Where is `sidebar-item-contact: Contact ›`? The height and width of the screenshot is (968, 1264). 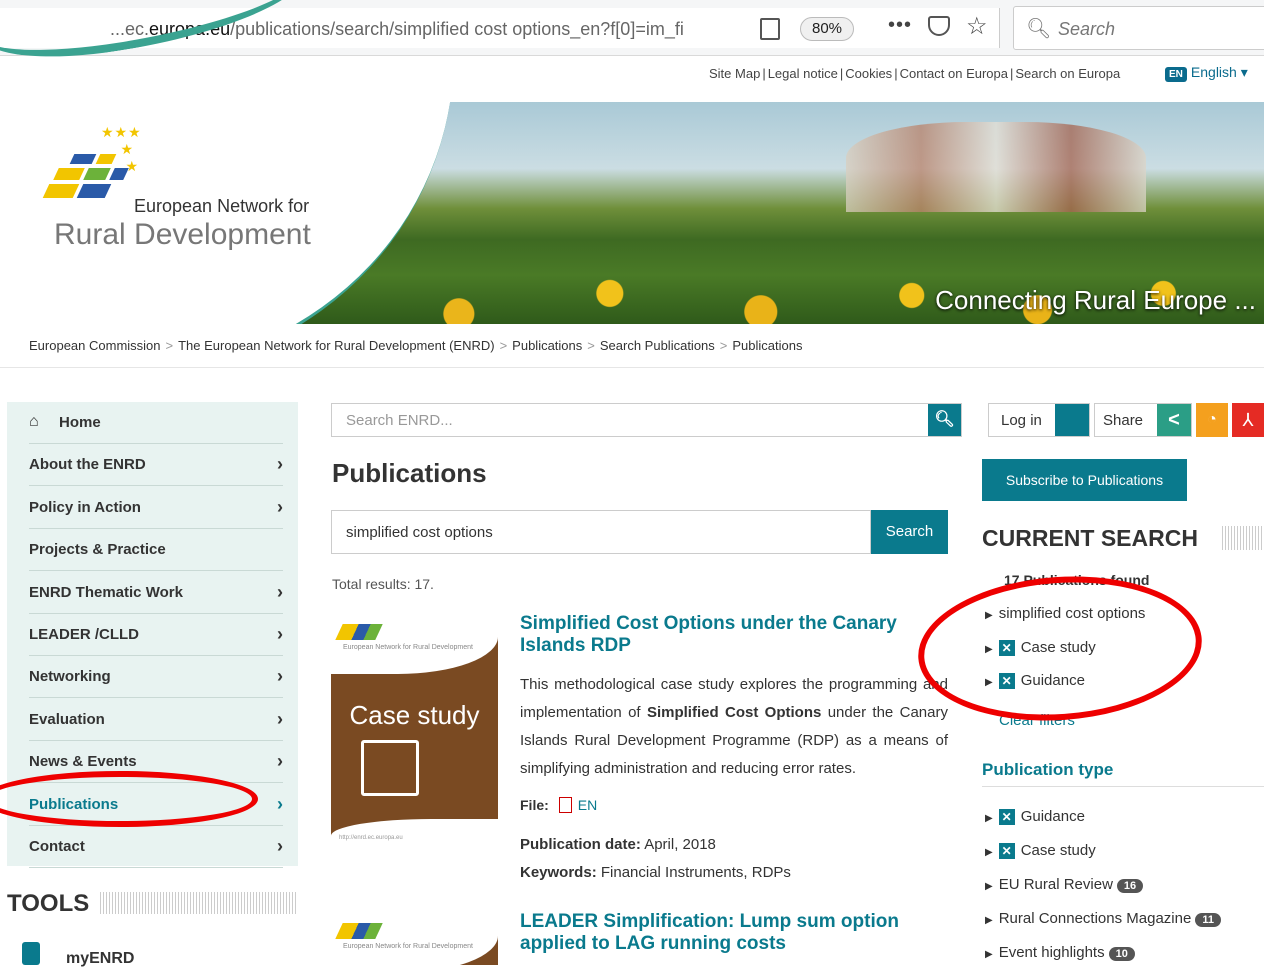 sidebar-item-contact: Contact › is located at coordinates (156, 847).